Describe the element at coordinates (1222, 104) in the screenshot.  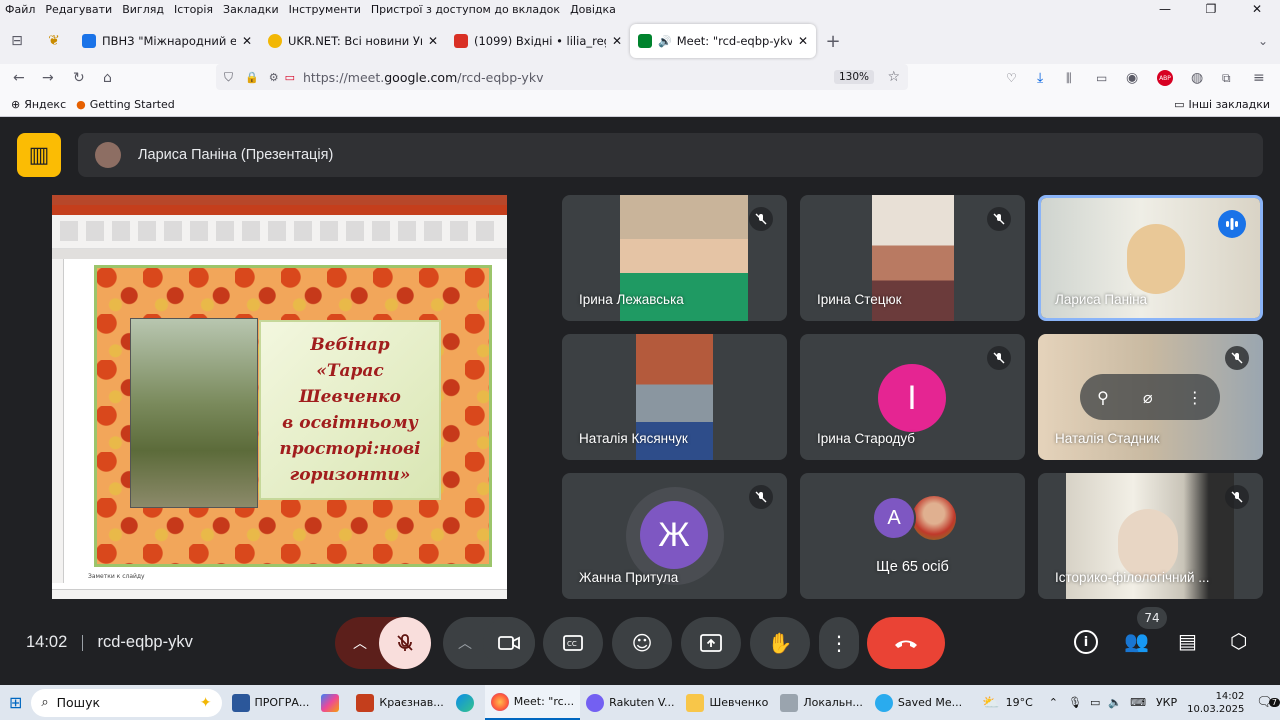
I see `bookmark-other: ▭ Інші закладки` at that location.